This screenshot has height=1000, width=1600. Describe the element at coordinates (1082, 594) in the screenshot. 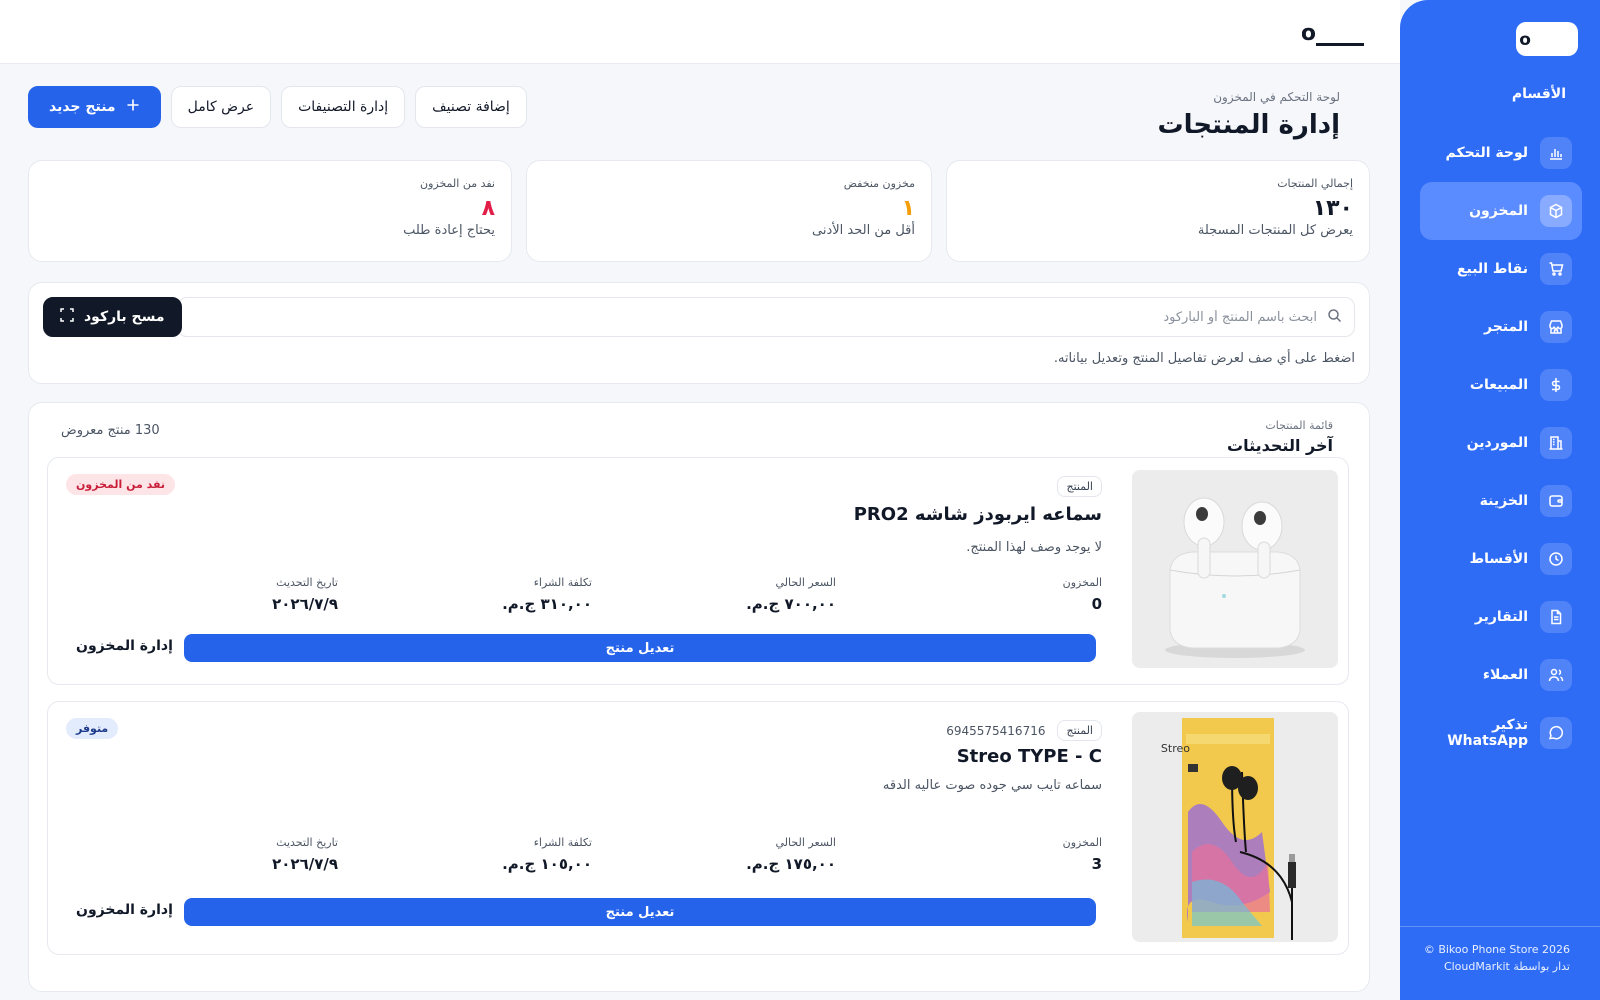

I see `stock-metric: المخزون 0` at that location.